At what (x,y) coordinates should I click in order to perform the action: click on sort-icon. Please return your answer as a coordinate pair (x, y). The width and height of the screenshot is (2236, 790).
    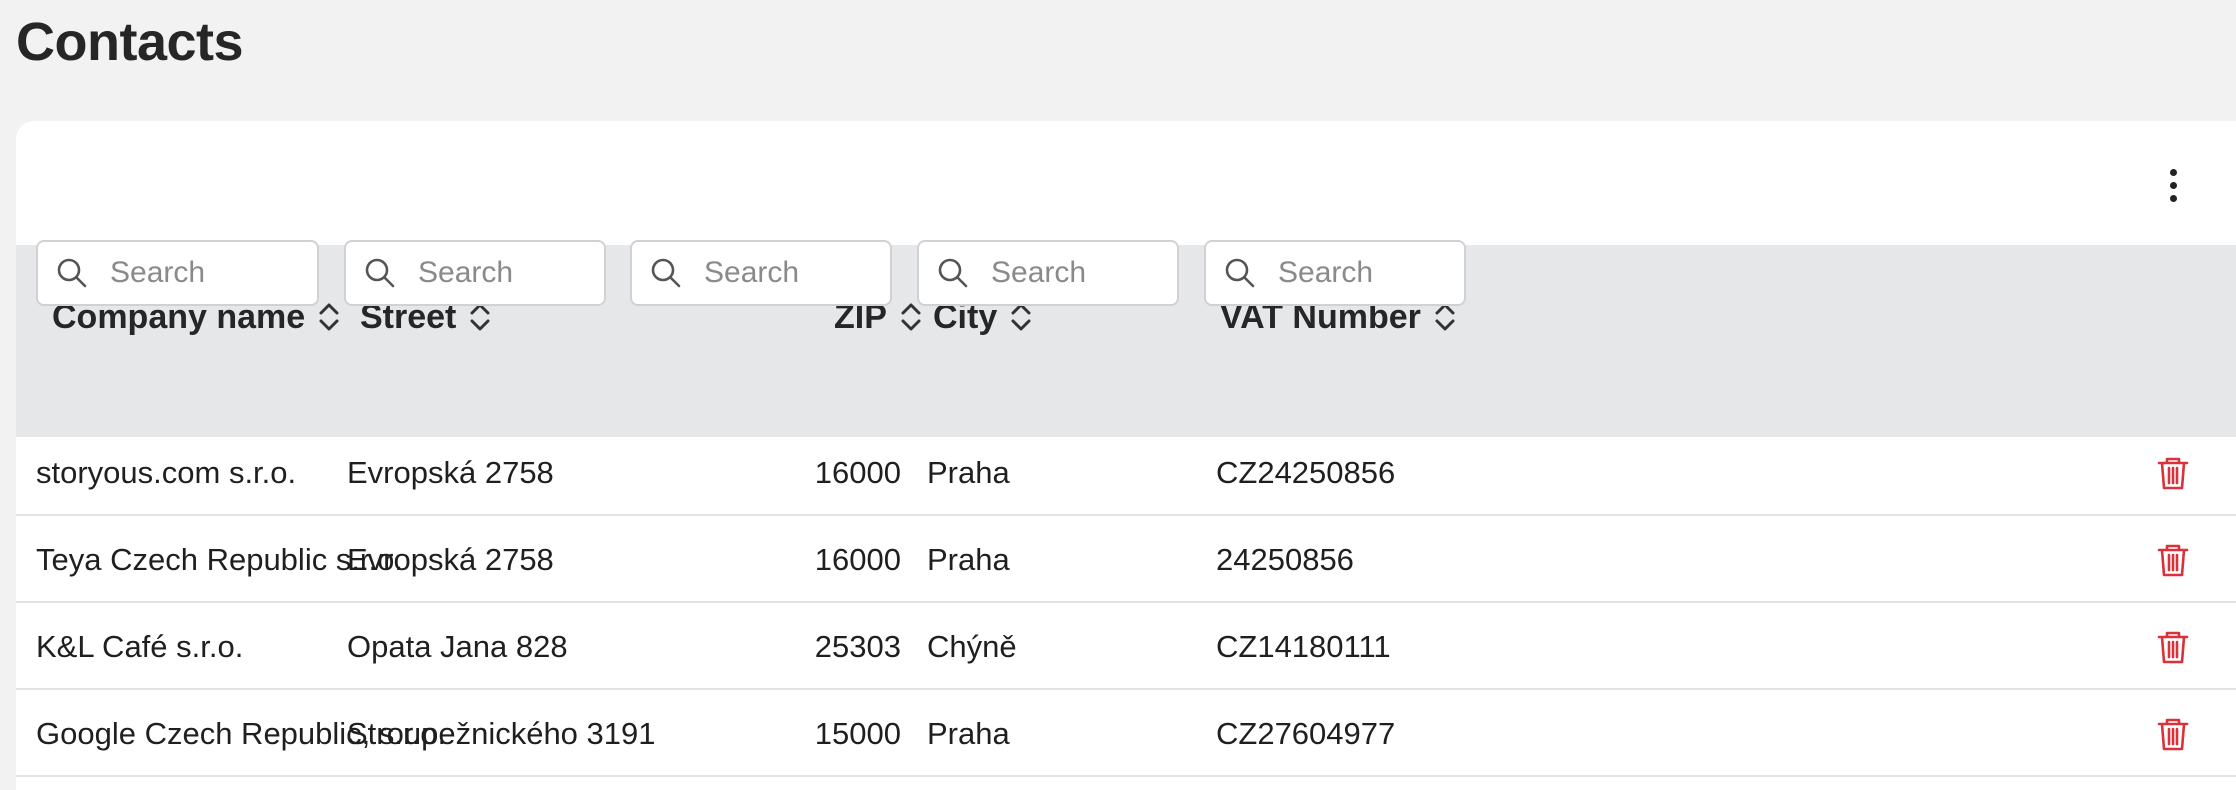
    Looking at the image, I should click on (329, 317).